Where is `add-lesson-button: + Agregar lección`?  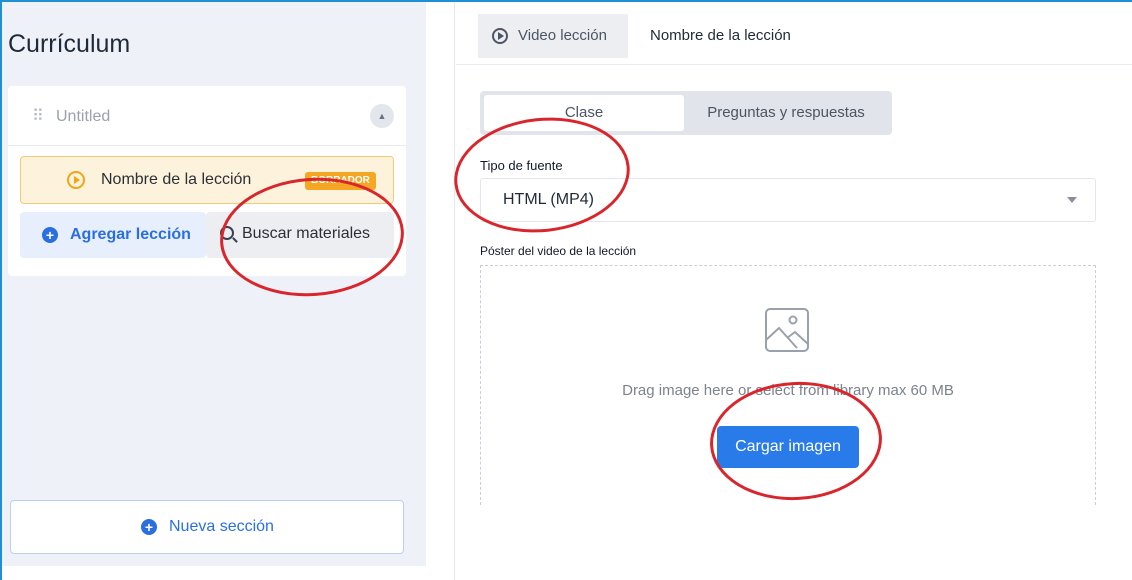 add-lesson-button: + Agregar lección is located at coordinates (113, 235).